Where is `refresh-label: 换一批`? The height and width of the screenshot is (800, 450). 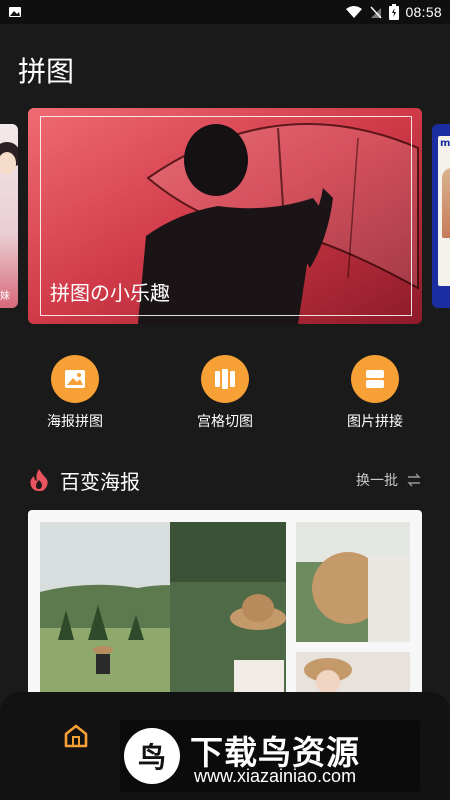
refresh-label: 换一批 is located at coordinates (377, 481).